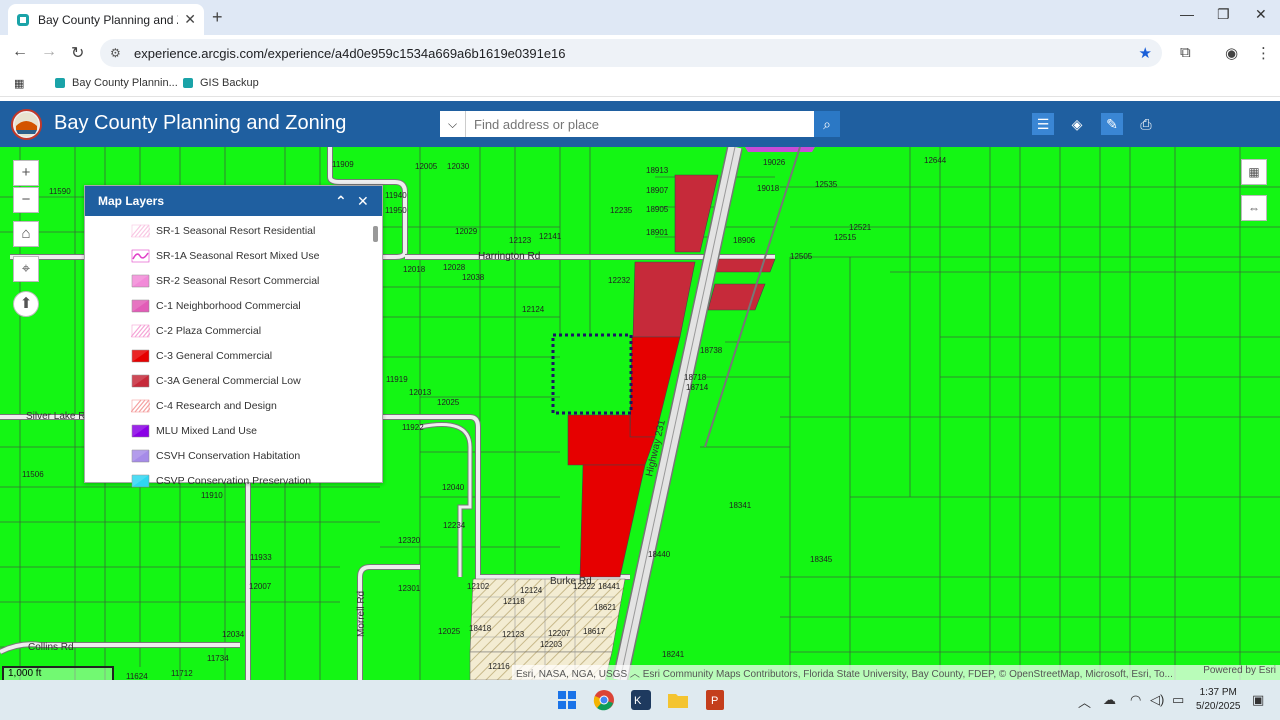 This screenshot has width=1280, height=720. What do you see at coordinates (1254, 208) in the screenshot?
I see `measure-icon: ⇔` at bounding box center [1254, 208].